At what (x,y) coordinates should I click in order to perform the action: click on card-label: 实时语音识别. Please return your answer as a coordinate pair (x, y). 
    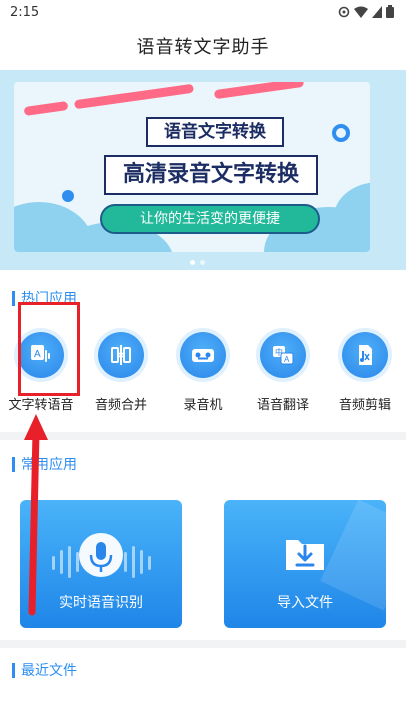
    Looking at the image, I should click on (101, 603).